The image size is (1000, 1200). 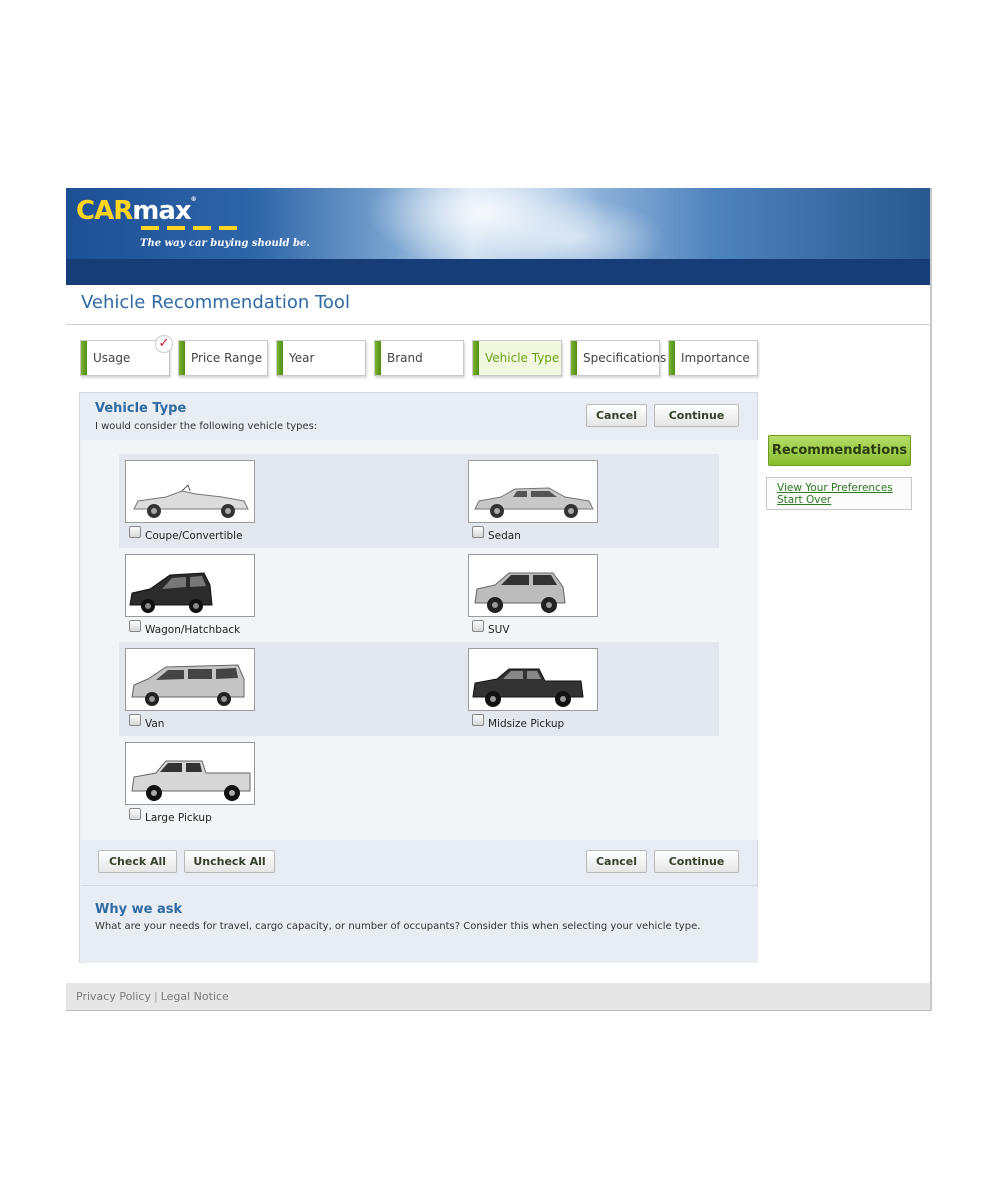 I want to click on navigation-bar, so click(x=498, y=272).